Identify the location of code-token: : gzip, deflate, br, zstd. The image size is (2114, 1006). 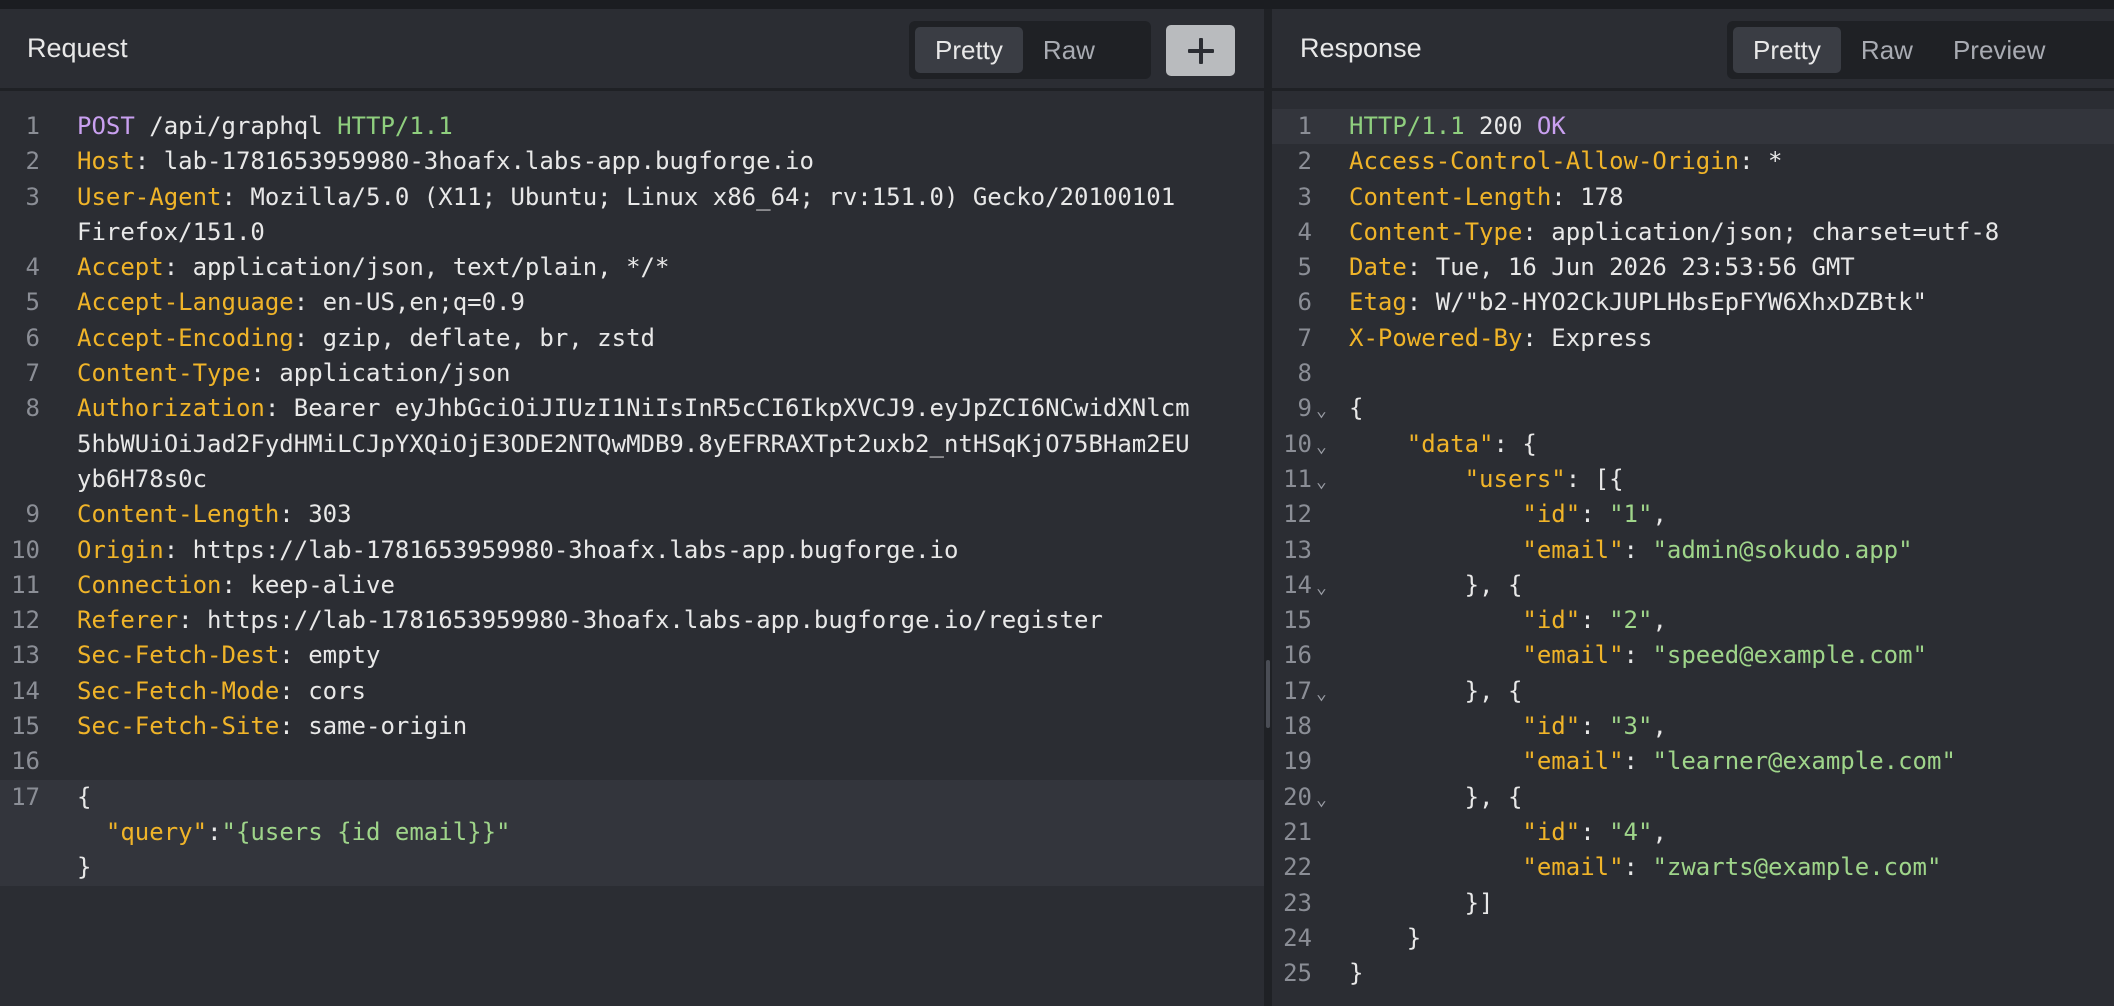
(474, 337).